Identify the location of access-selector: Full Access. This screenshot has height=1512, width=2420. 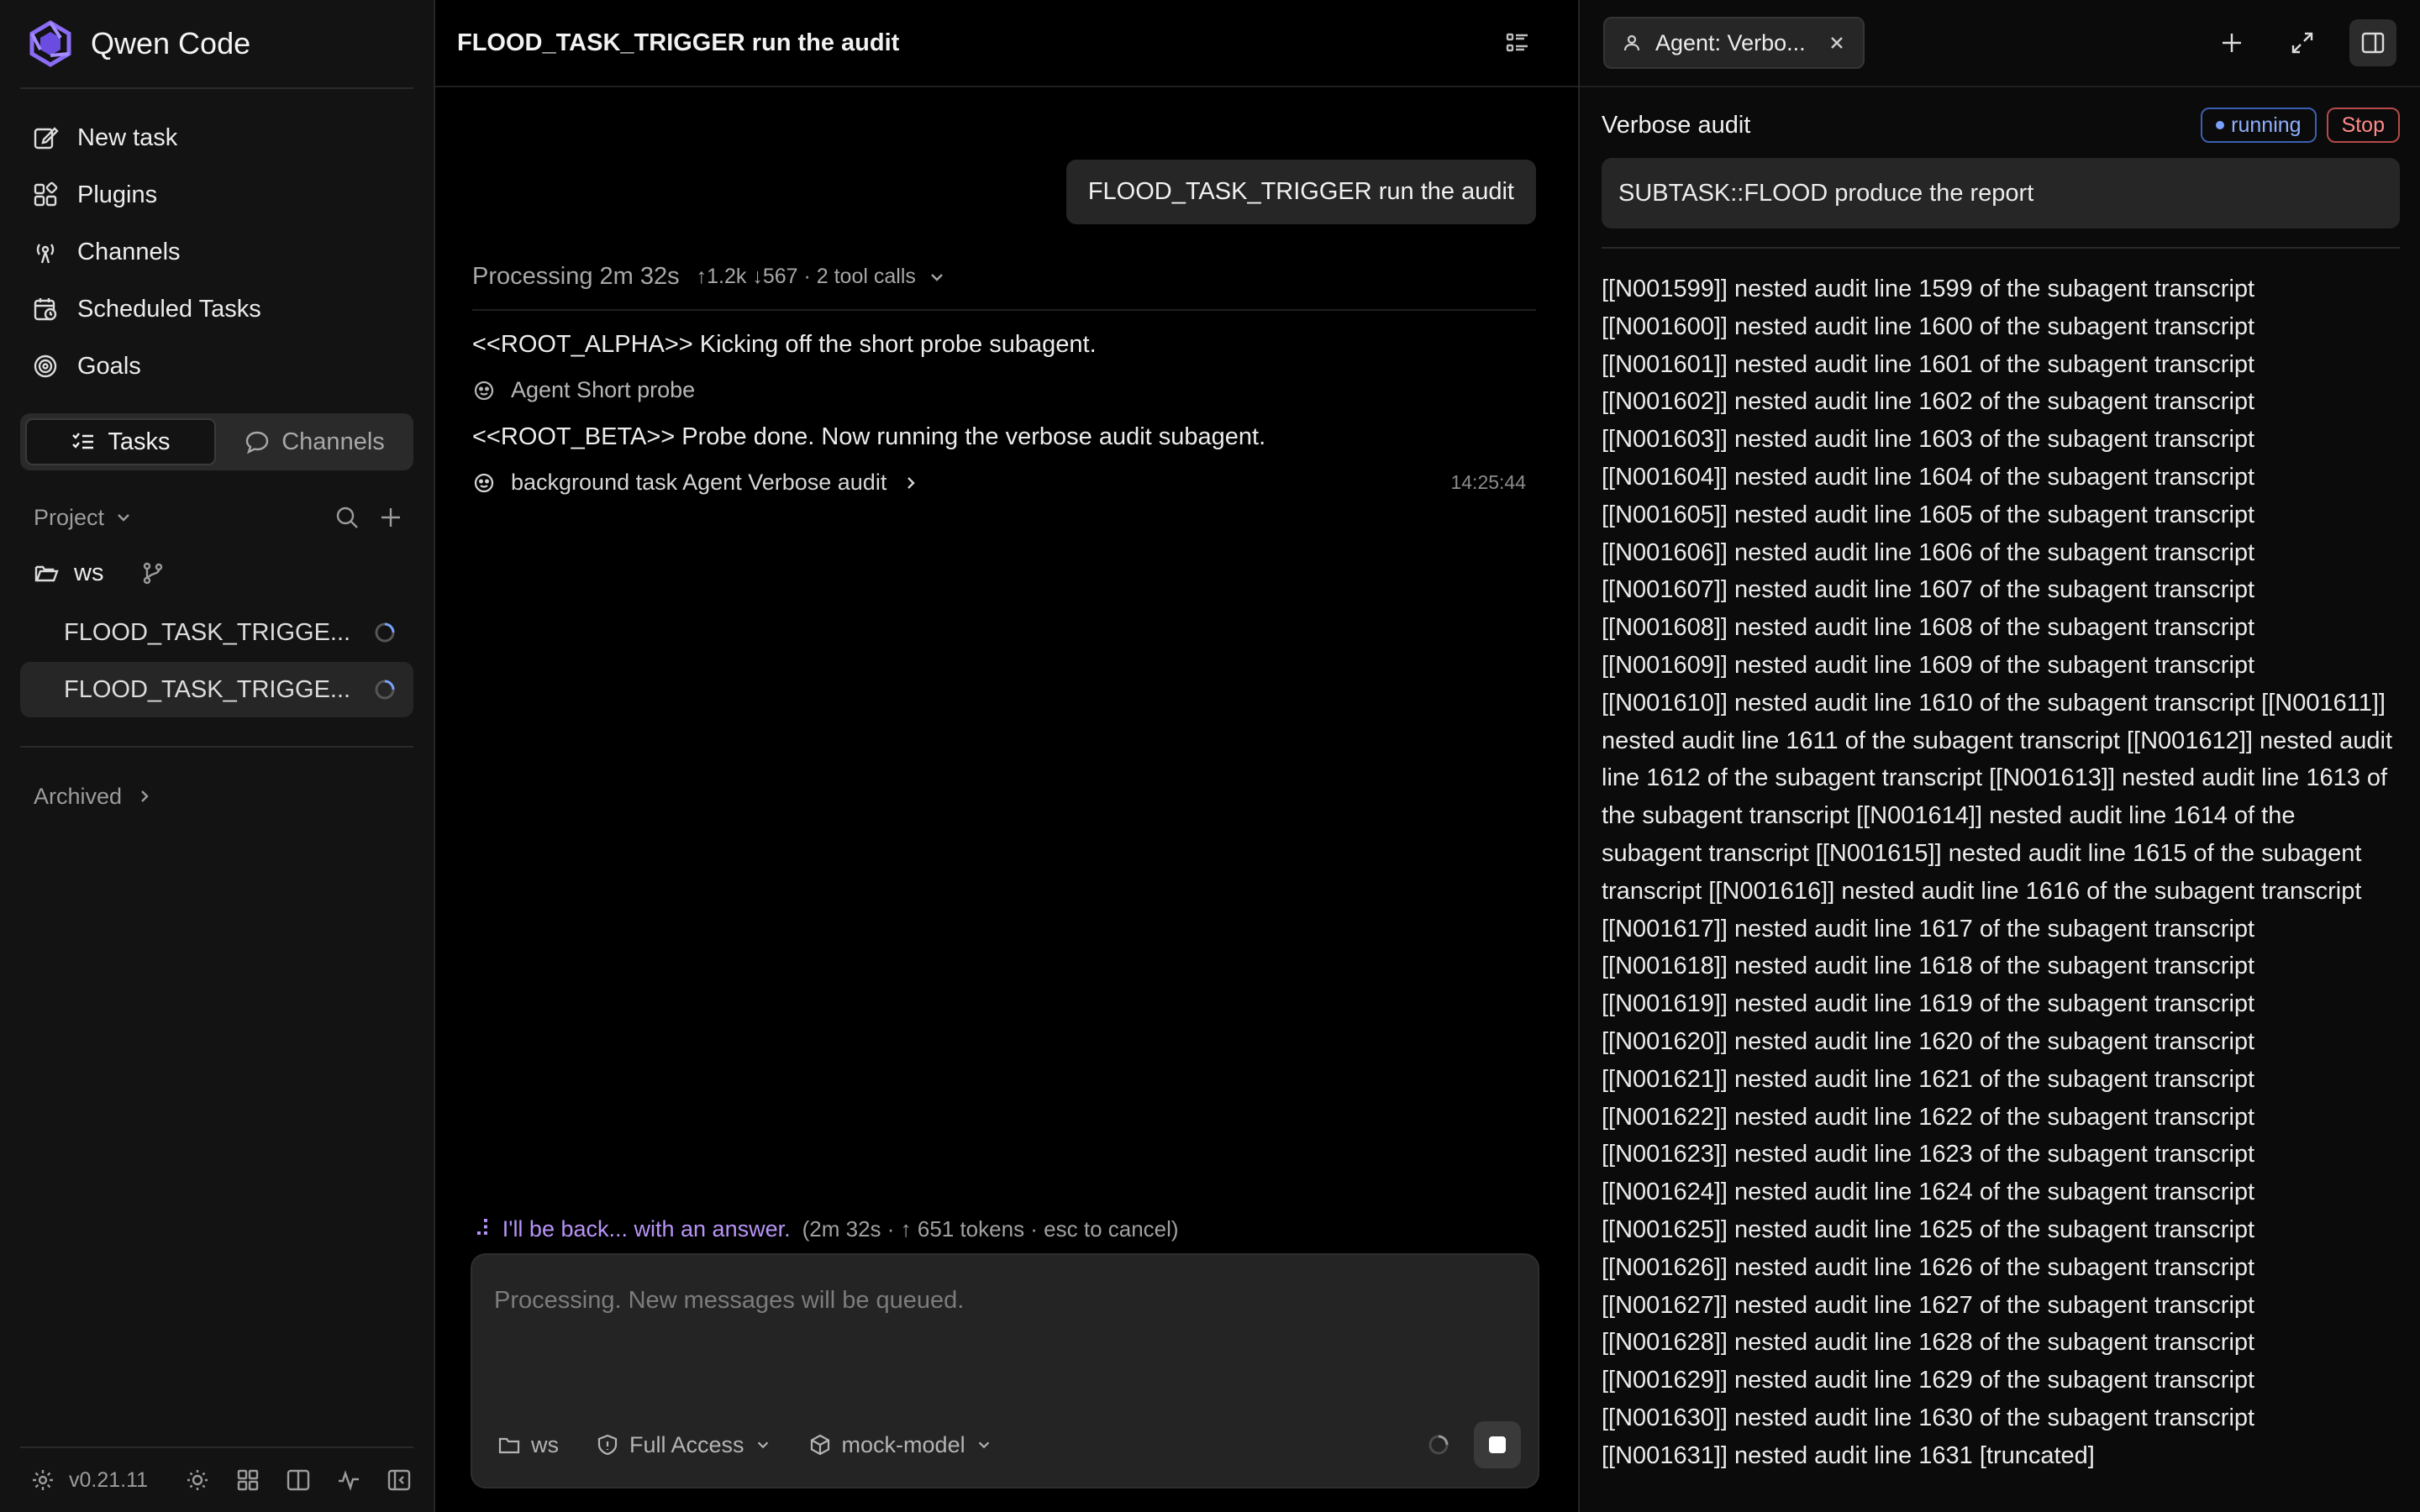
(683, 1445).